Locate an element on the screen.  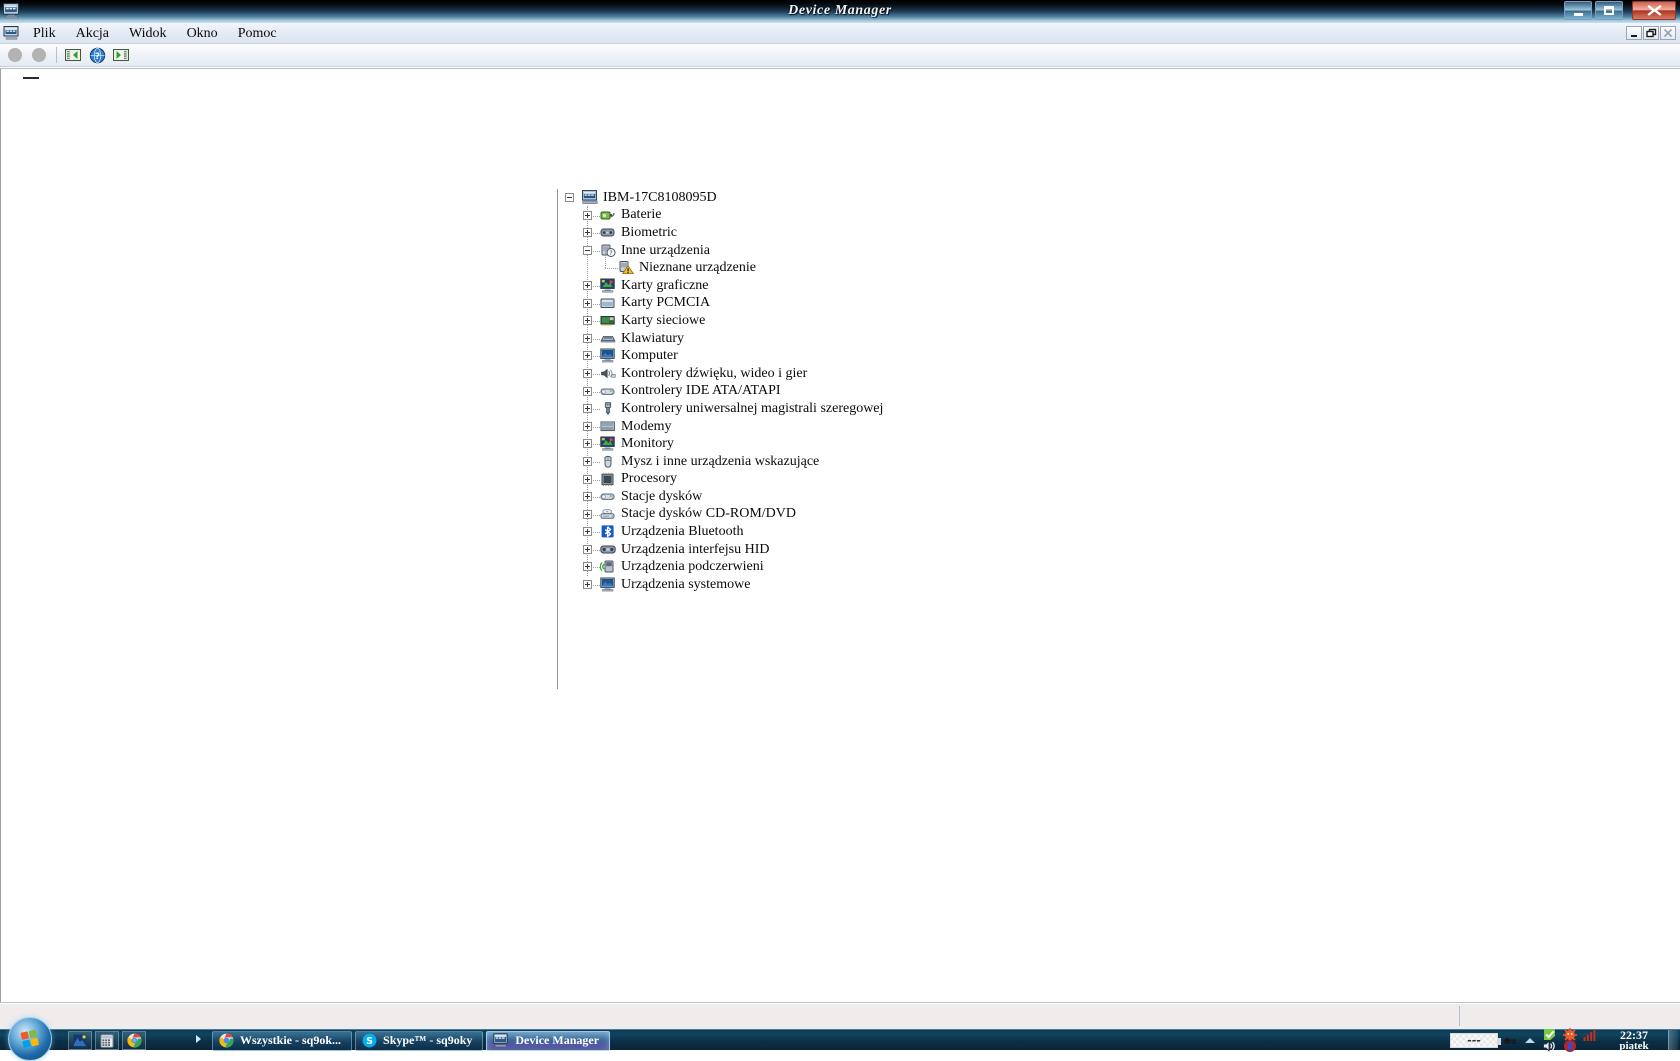
show-console-tree-button is located at coordinates (73, 55).